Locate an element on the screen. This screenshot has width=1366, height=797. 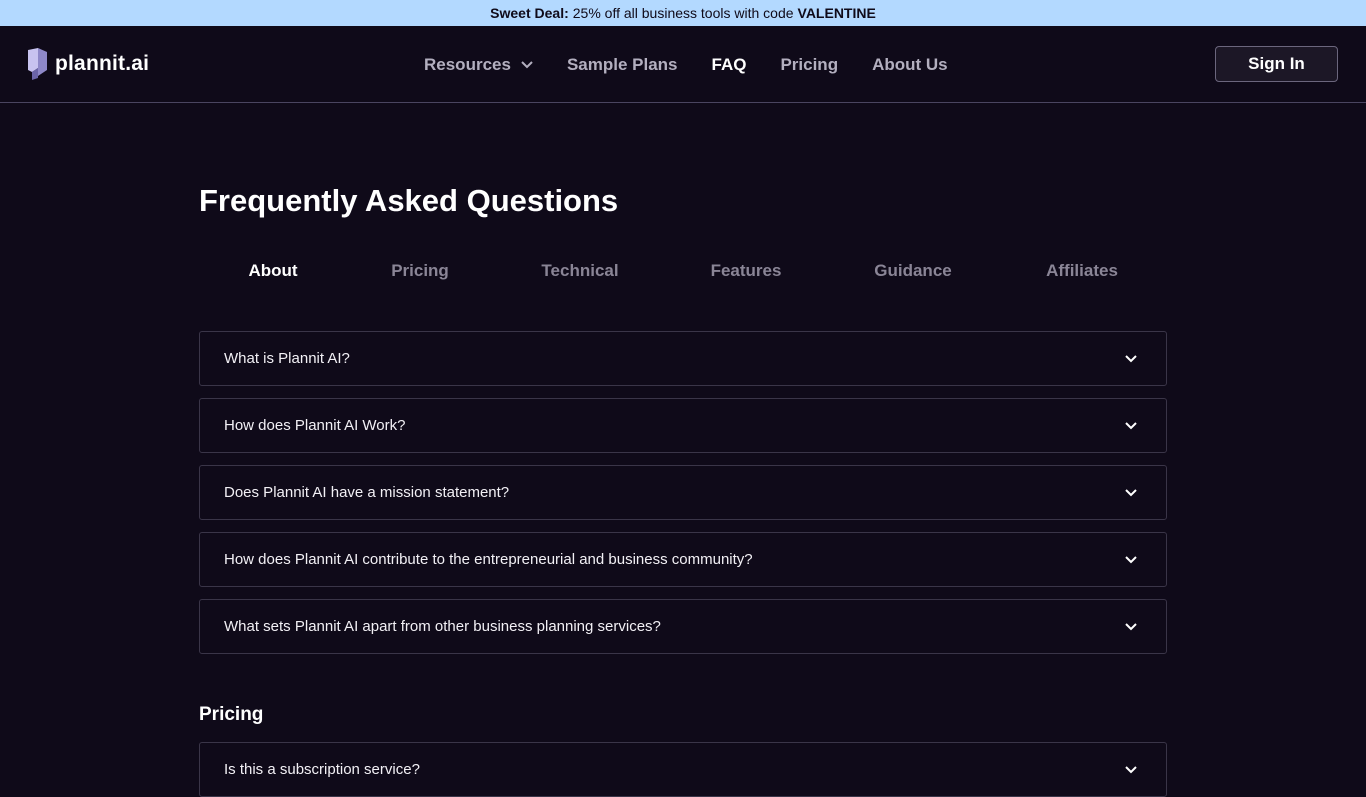
sign-in-button: Sign In is located at coordinates (1276, 64).